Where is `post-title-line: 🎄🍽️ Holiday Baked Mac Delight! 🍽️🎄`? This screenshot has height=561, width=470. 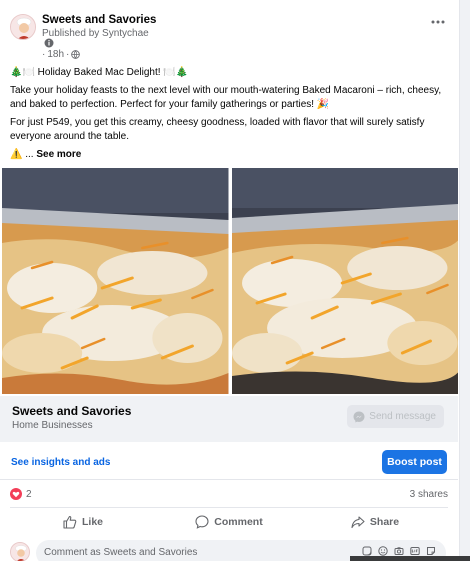 post-title-line: 🎄🍽️ Holiday Baked Mac Delight! 🍽️🎄 is located at coordinates (99, 72).